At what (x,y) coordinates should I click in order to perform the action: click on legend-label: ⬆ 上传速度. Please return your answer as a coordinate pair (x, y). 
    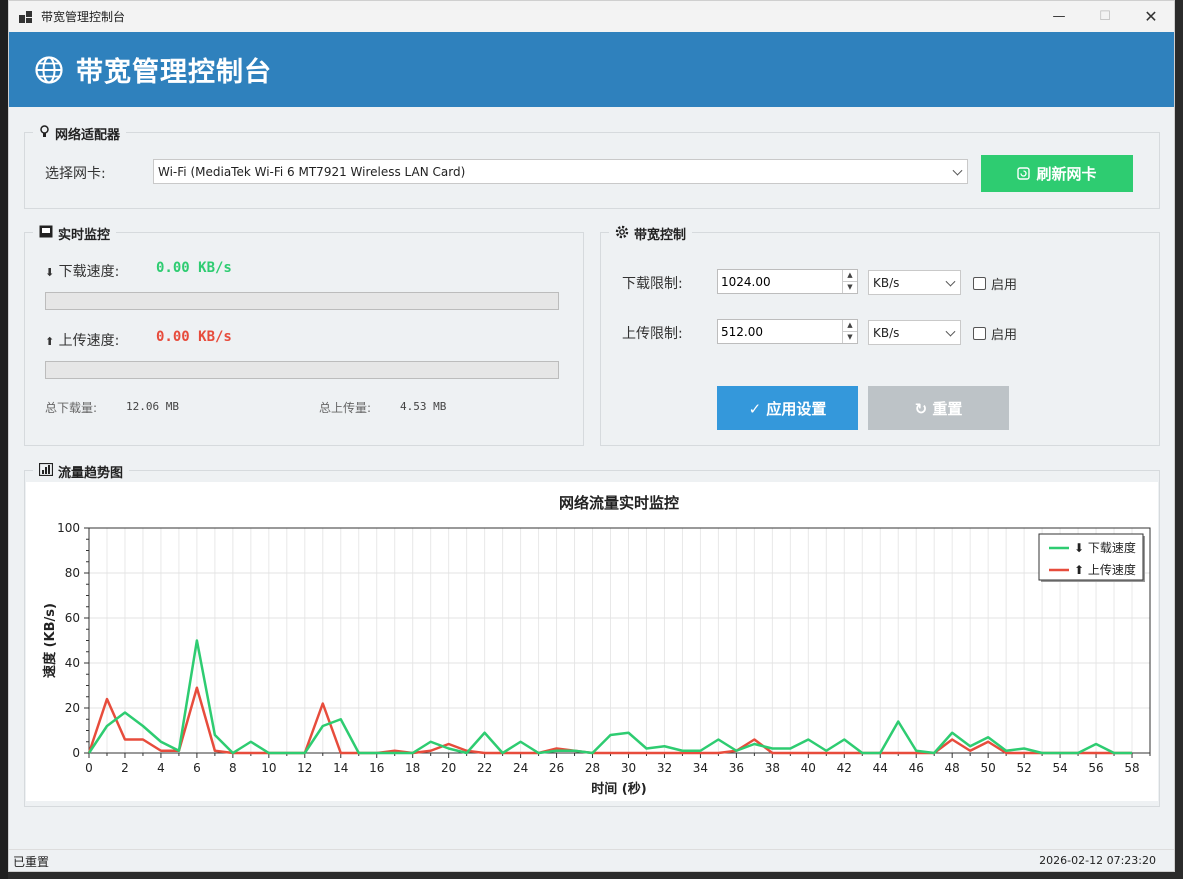
    Looking at the image, I should click on (1105, 569).